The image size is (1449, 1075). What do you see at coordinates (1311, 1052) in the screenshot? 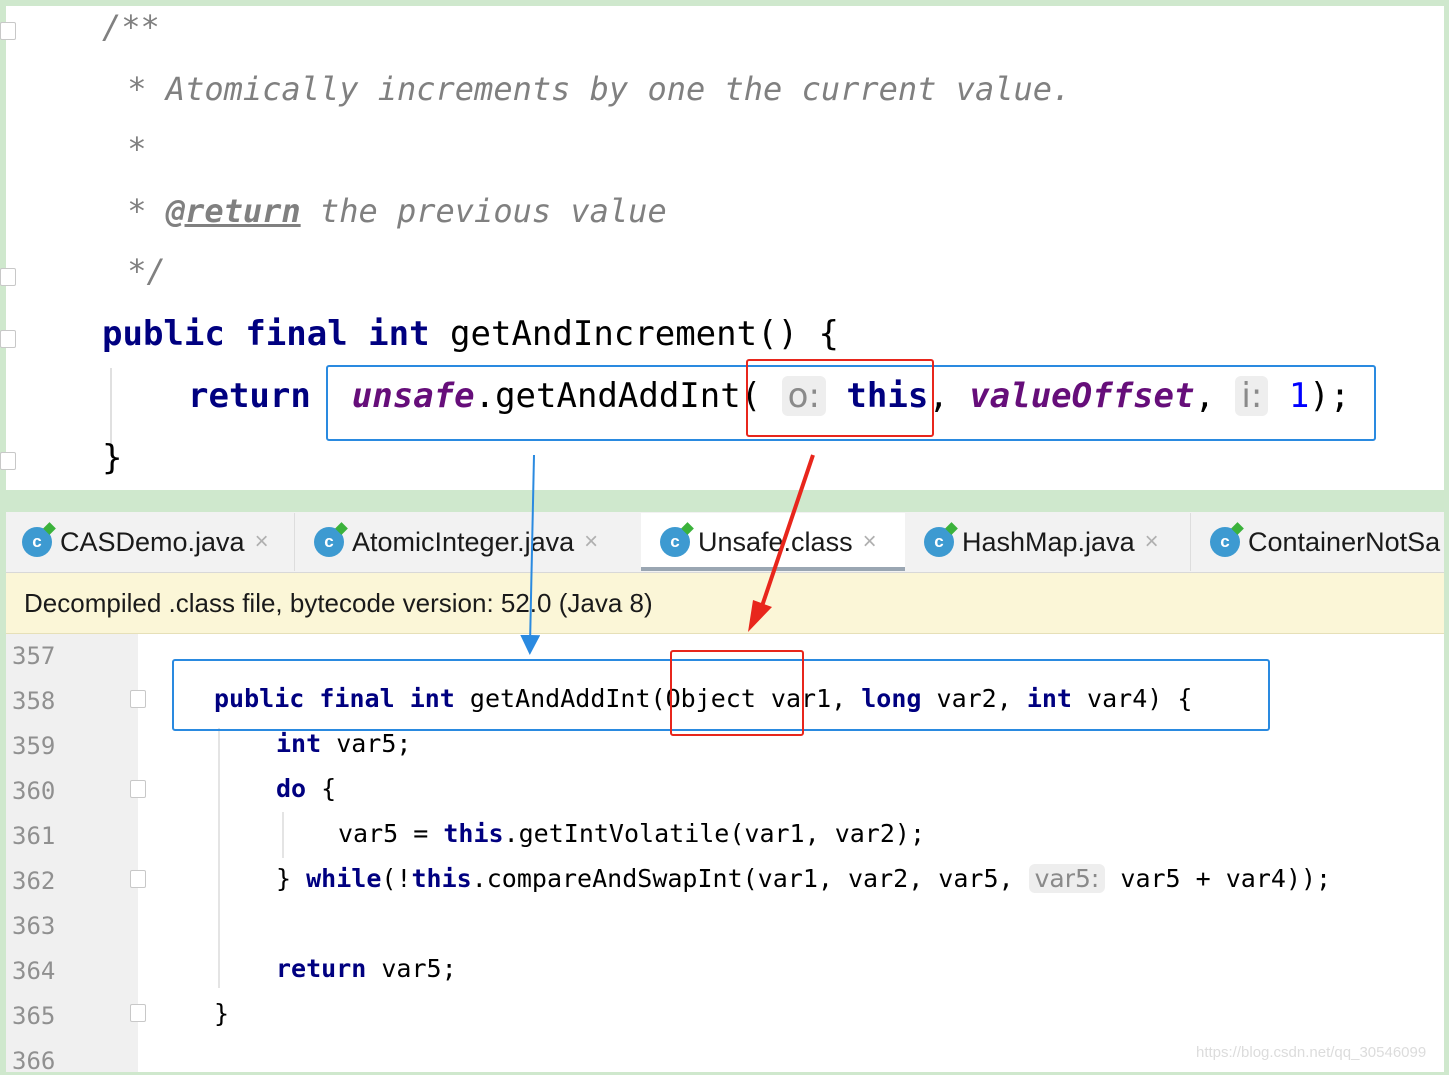
I see `watermark: https://blog.csdn.net/qq_30546099` at bounding box center [1311, 1052].